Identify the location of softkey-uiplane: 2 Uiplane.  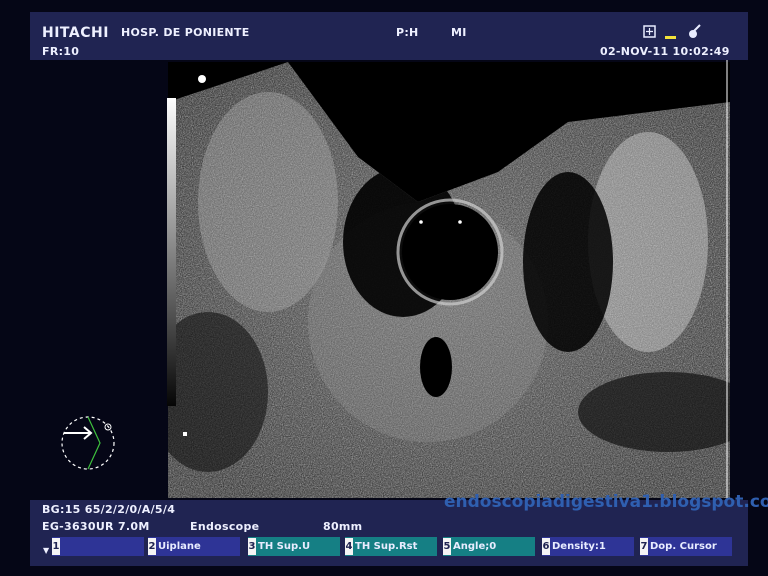
(194, 546).